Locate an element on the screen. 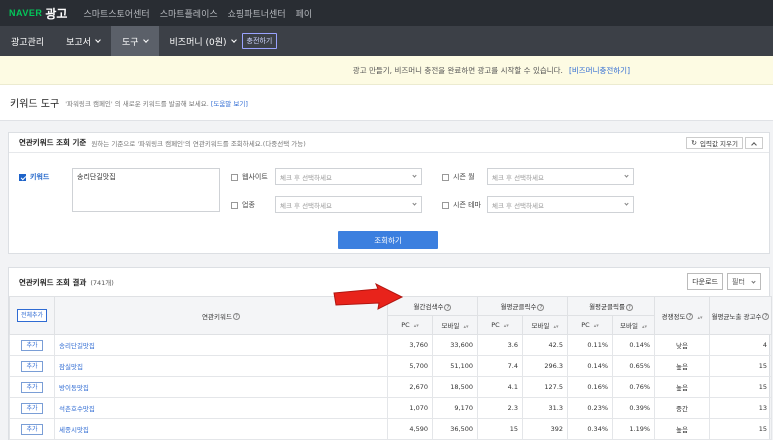 This screenshot has width=773, height=440. menu-bizmoney: 비즈머니 (0원) 충전하기 is located at coordinates (224, 41).